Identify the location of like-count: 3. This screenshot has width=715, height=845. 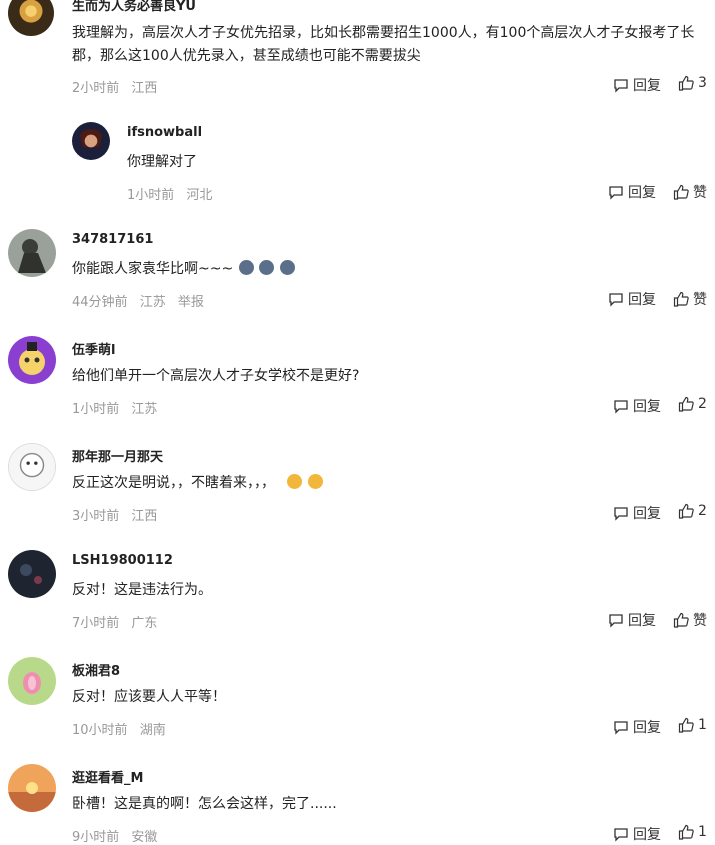
(702, 83).